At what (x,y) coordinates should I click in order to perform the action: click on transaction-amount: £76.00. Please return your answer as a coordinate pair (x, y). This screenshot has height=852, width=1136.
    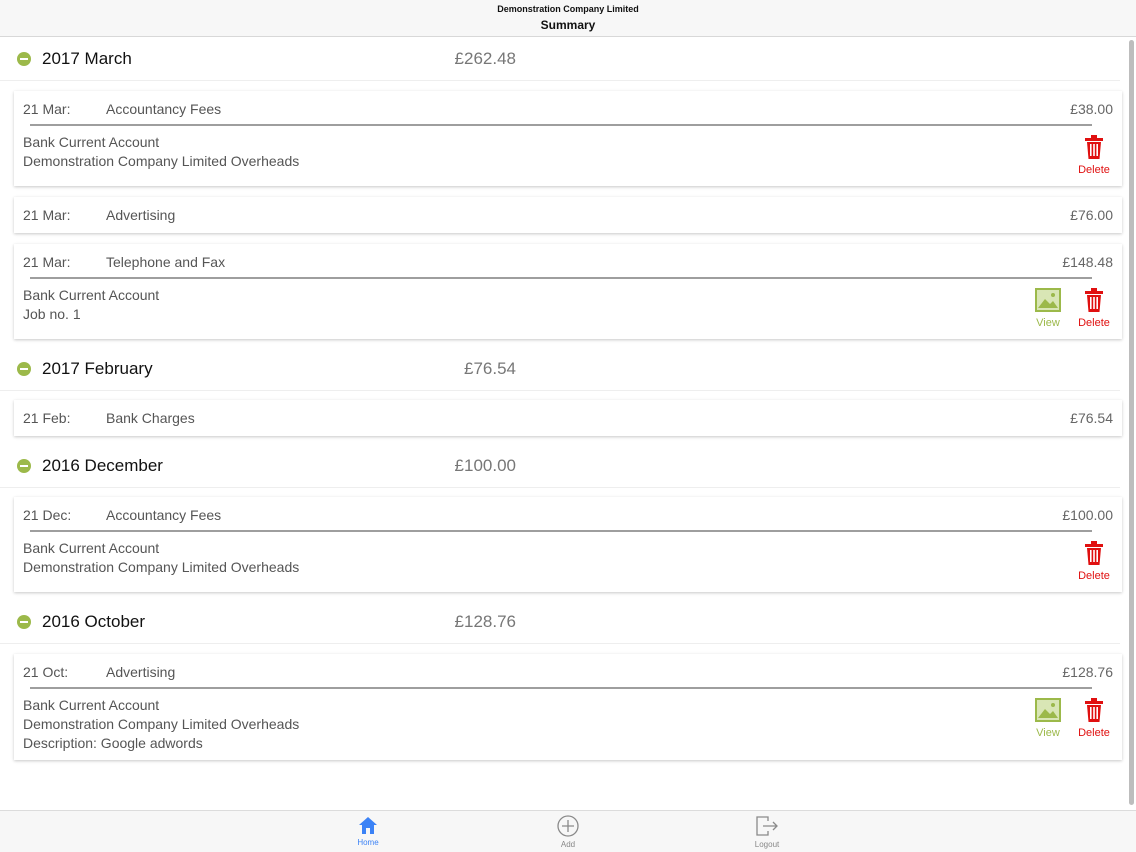
    Looking at the image, I should click on (1091, 215).